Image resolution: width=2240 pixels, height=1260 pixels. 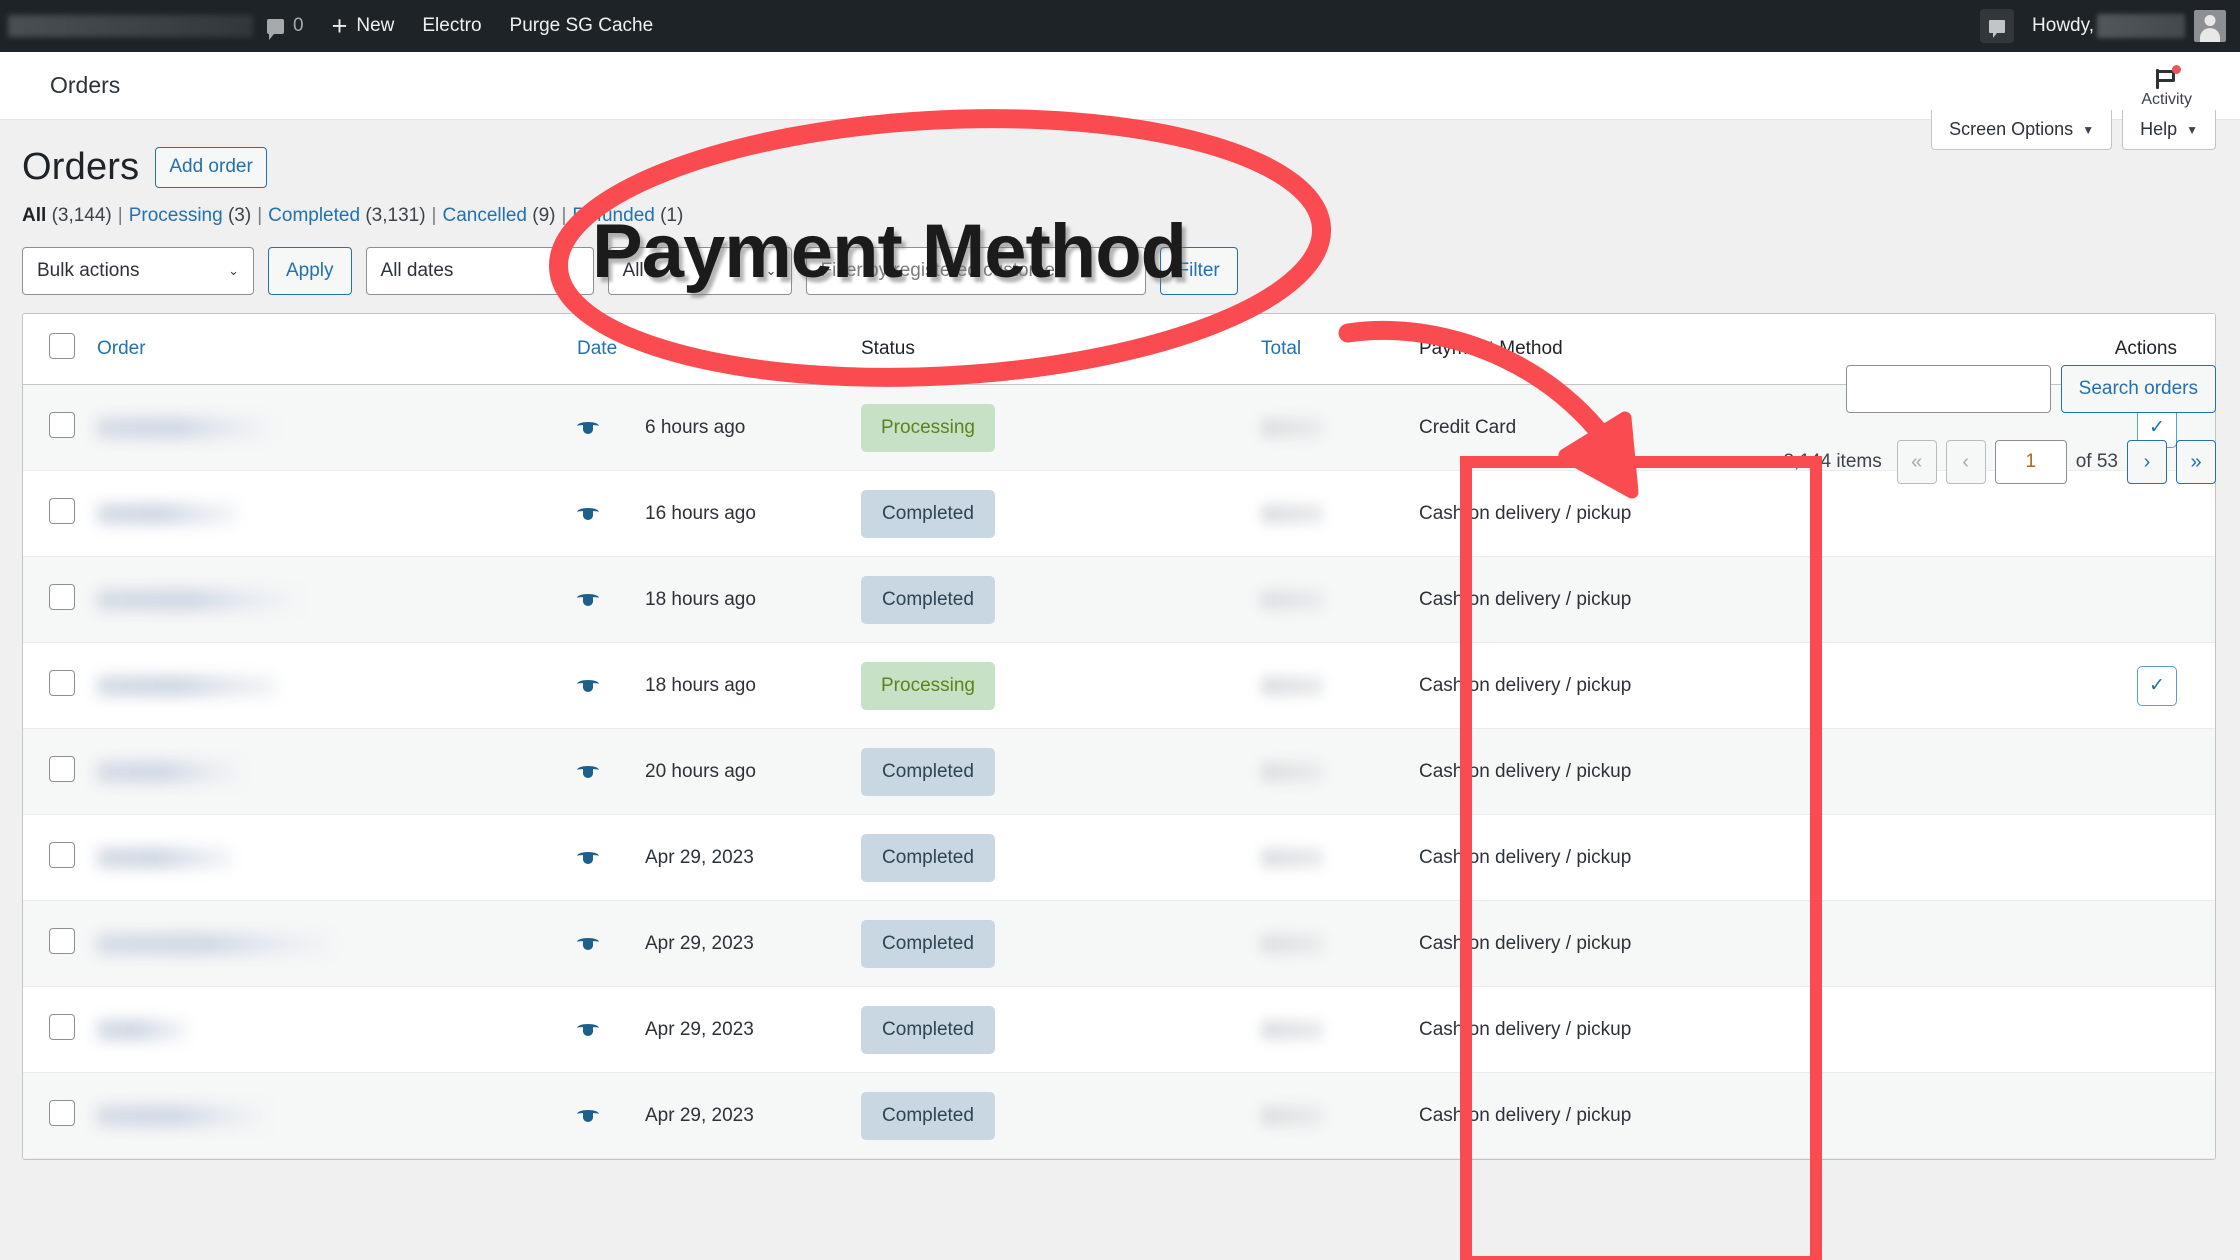 What do you see at coordinates (1598, 455) in the screenshot?
I see `annotation-arrow-head` at bounding box center [1598, 455].